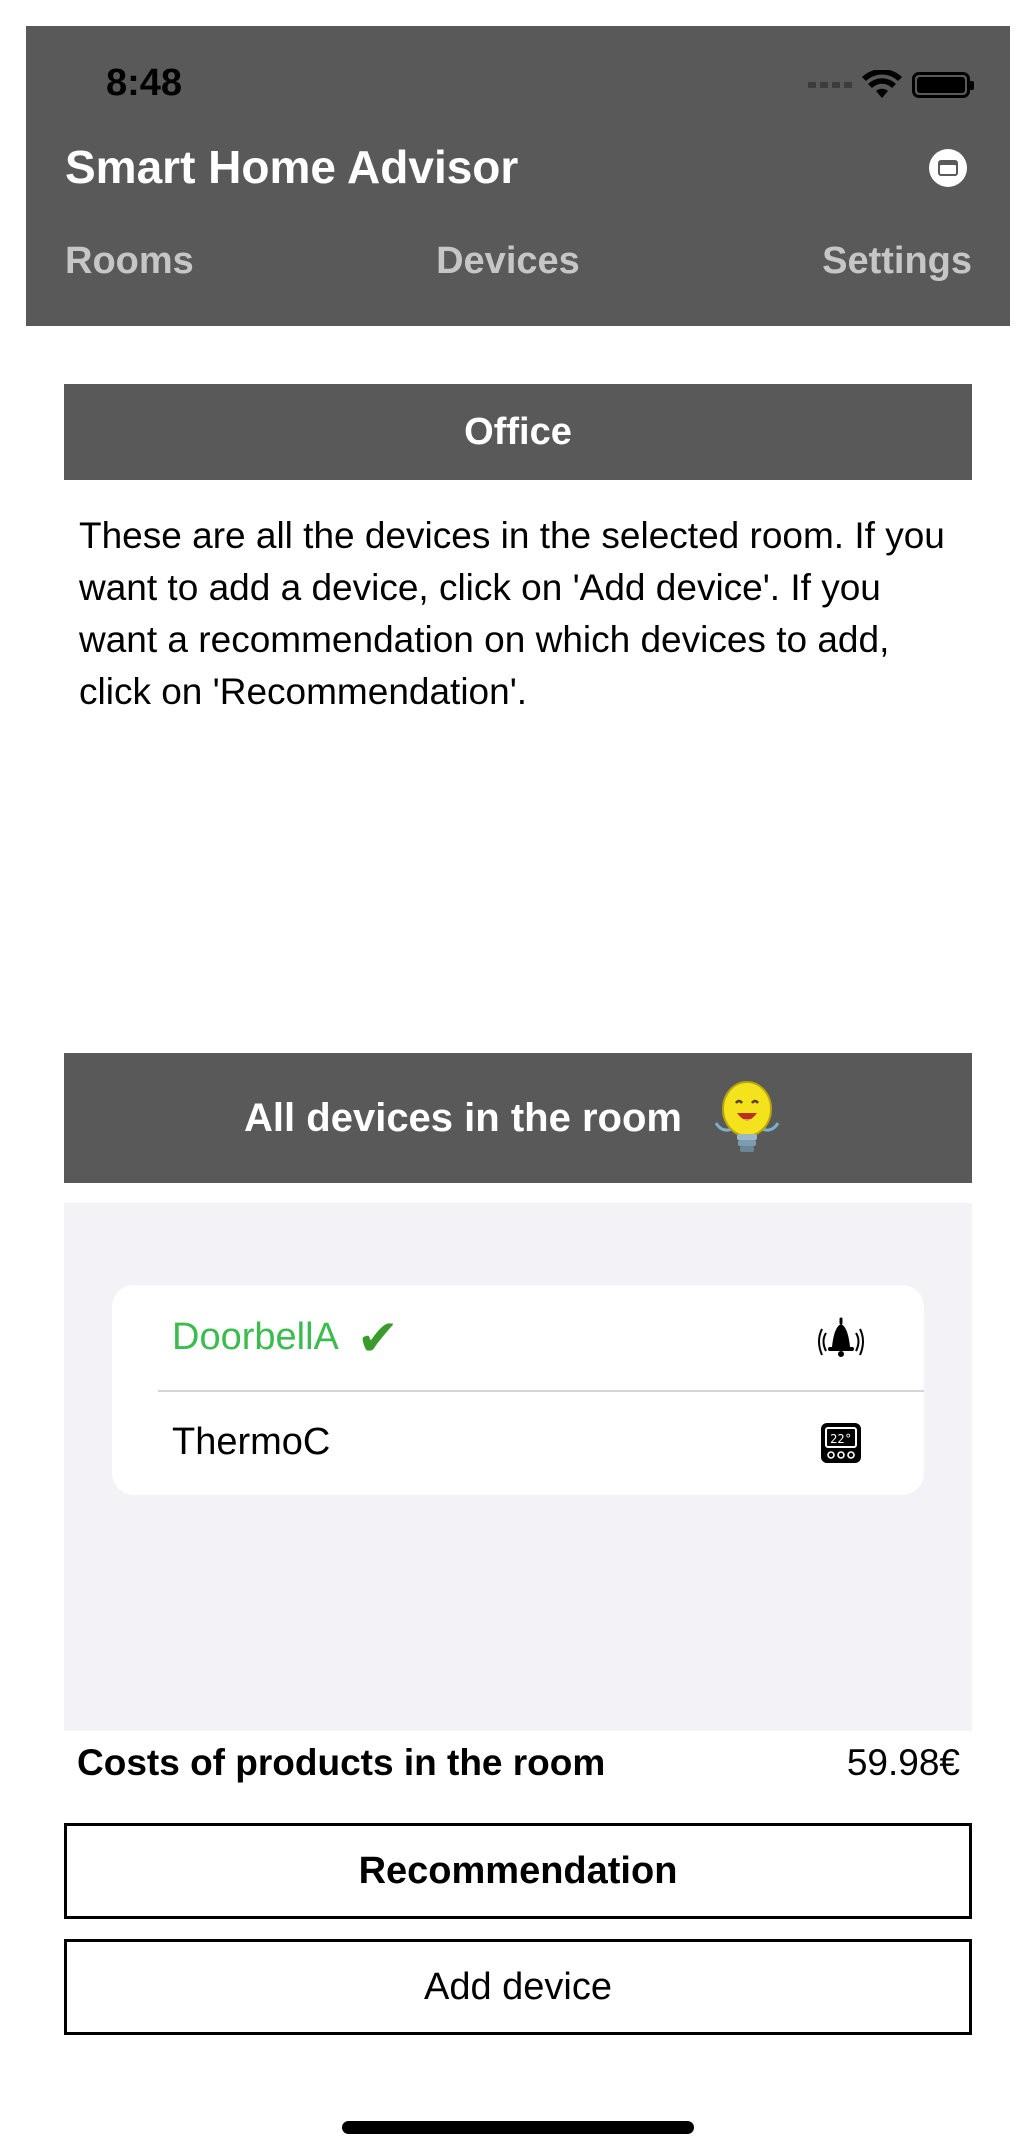 The image size is (1030, 2153). I want to click on tab-rooms: Rooms, so click(129, 261).